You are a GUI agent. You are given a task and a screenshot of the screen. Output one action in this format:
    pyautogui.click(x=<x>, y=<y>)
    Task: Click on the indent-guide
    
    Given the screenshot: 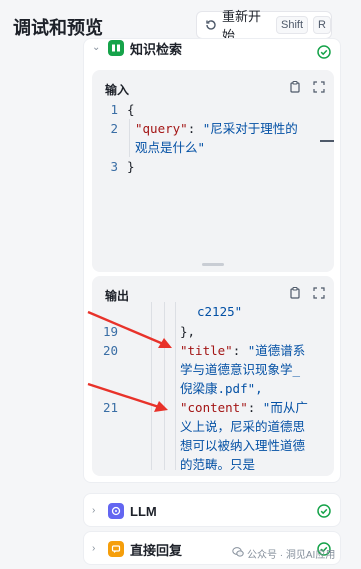 What is the action you would take?
    pyautogui.click(x=129, y=138)
    